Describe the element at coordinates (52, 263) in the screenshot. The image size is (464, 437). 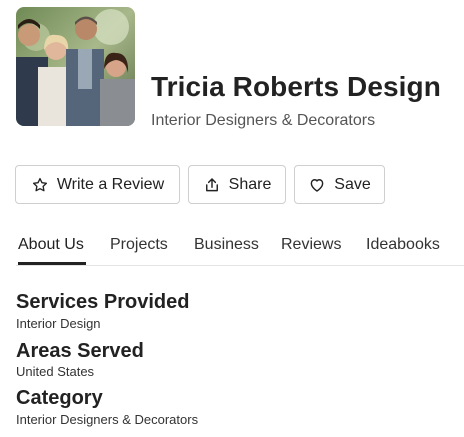
I see `active-tab-indicator` at that location.